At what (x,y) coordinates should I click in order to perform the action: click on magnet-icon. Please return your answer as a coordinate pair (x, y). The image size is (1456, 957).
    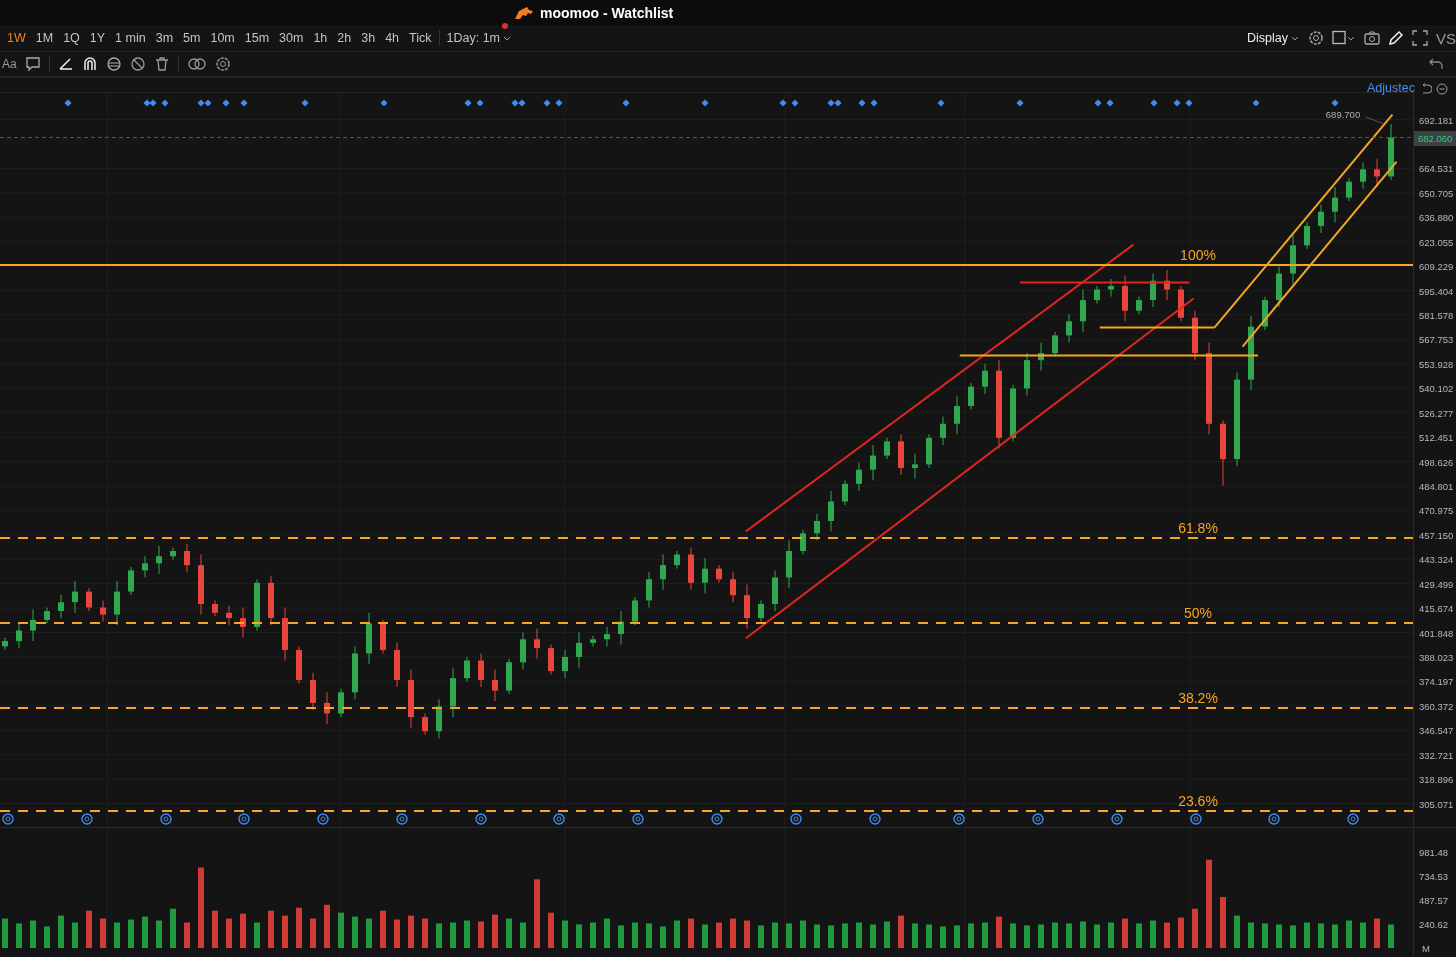
    Looking at the image, I should click on (89, 64).